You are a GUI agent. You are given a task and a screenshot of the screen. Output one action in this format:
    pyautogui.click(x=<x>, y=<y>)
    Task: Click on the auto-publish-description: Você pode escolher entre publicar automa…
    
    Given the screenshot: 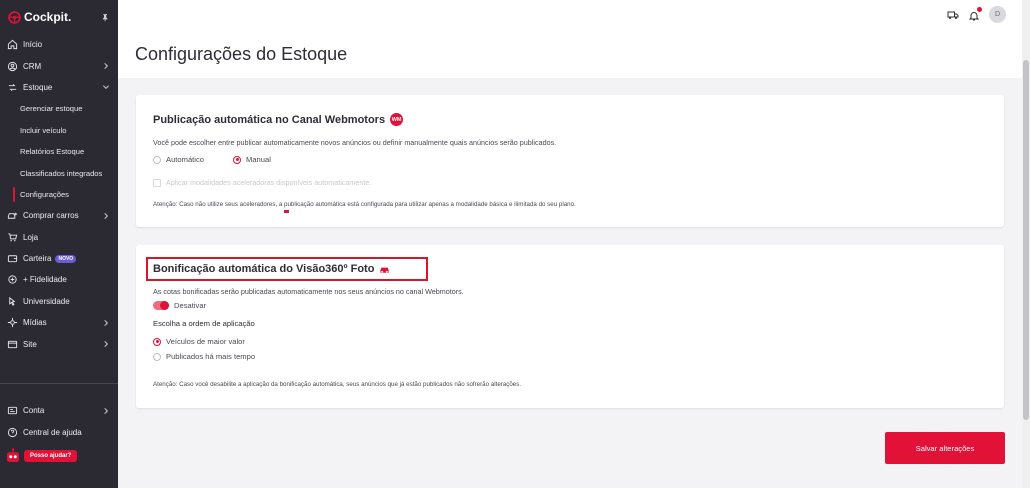 What is the action you would take?
    pyautogui.click(x=355, y=142)
    